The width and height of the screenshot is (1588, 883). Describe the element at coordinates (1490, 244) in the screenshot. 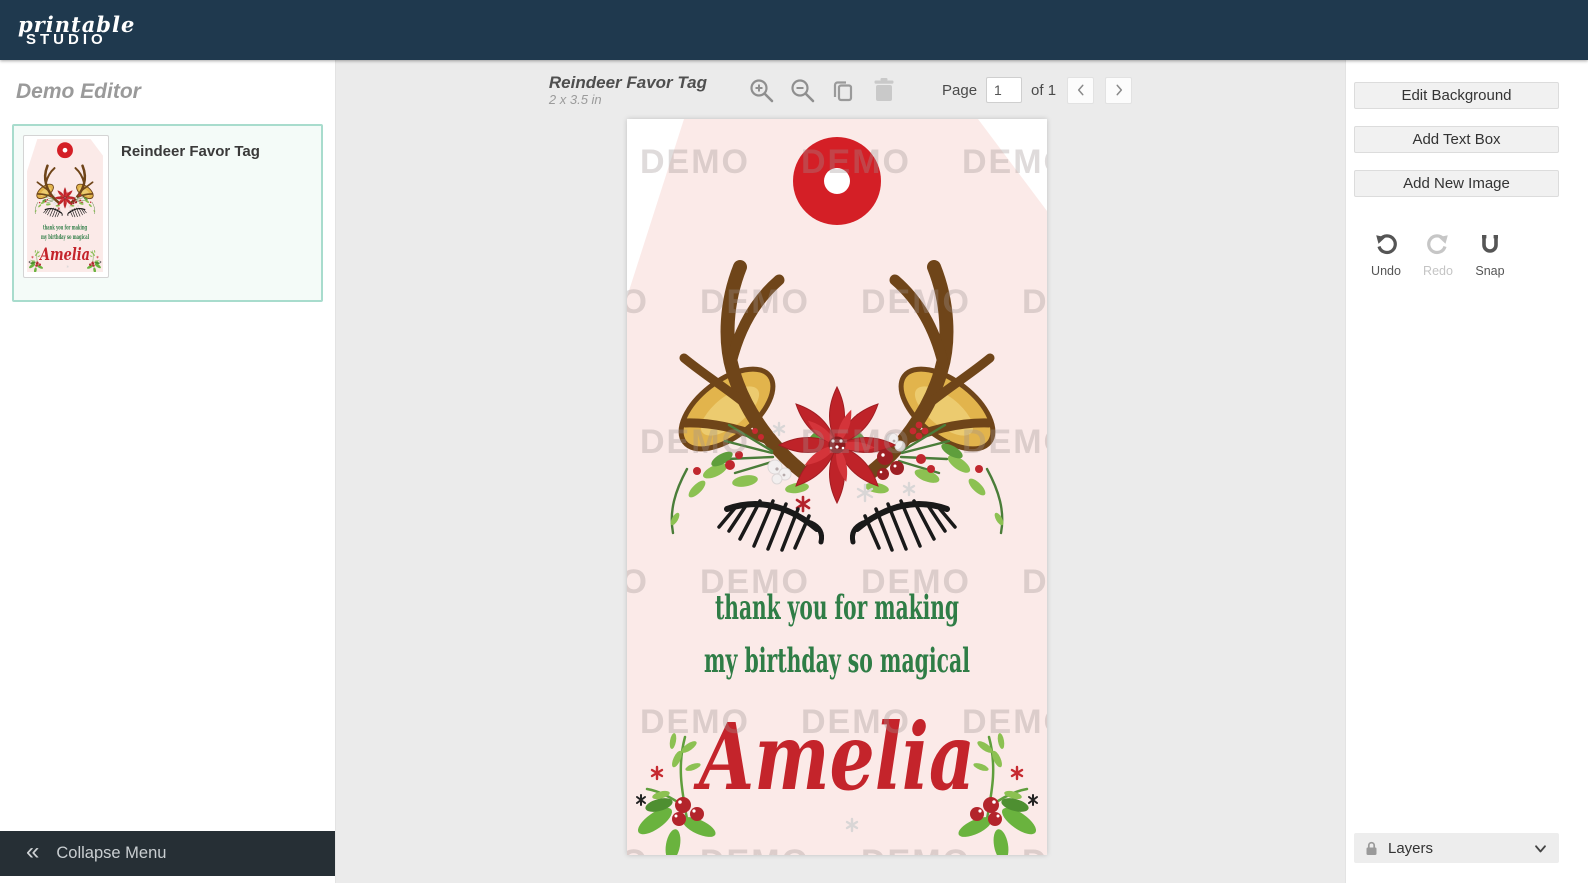

I see `snap-magnet-icon` at that location.